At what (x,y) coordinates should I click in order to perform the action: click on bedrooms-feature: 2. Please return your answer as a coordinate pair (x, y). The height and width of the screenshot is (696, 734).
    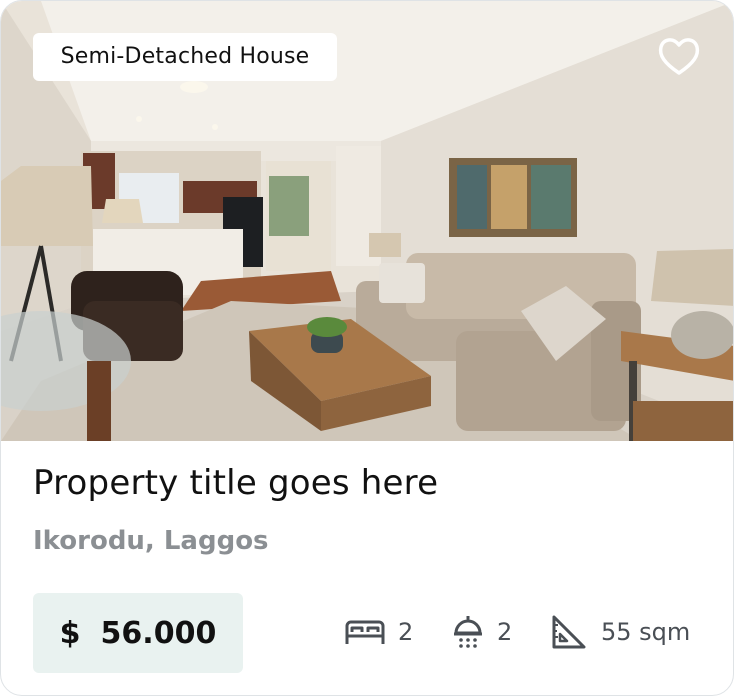
    Looking at the image, I should click on (378, 632).